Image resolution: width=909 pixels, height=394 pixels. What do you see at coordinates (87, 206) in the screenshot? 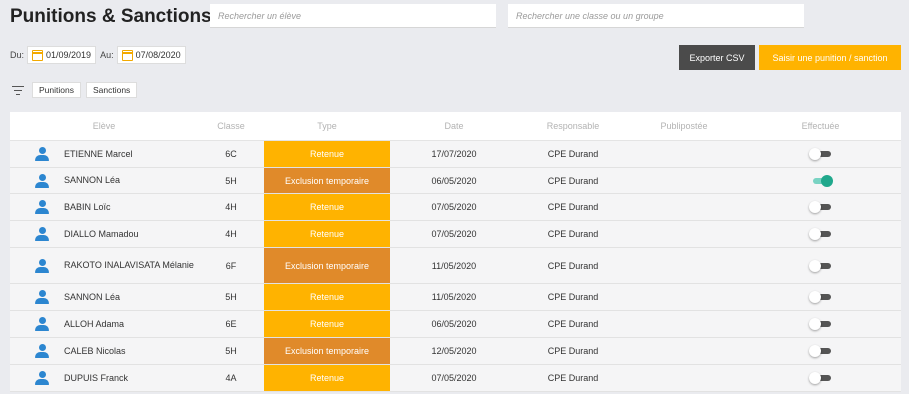
I see `student-name: BABIN Loïc` at bounding box center [87, 206].